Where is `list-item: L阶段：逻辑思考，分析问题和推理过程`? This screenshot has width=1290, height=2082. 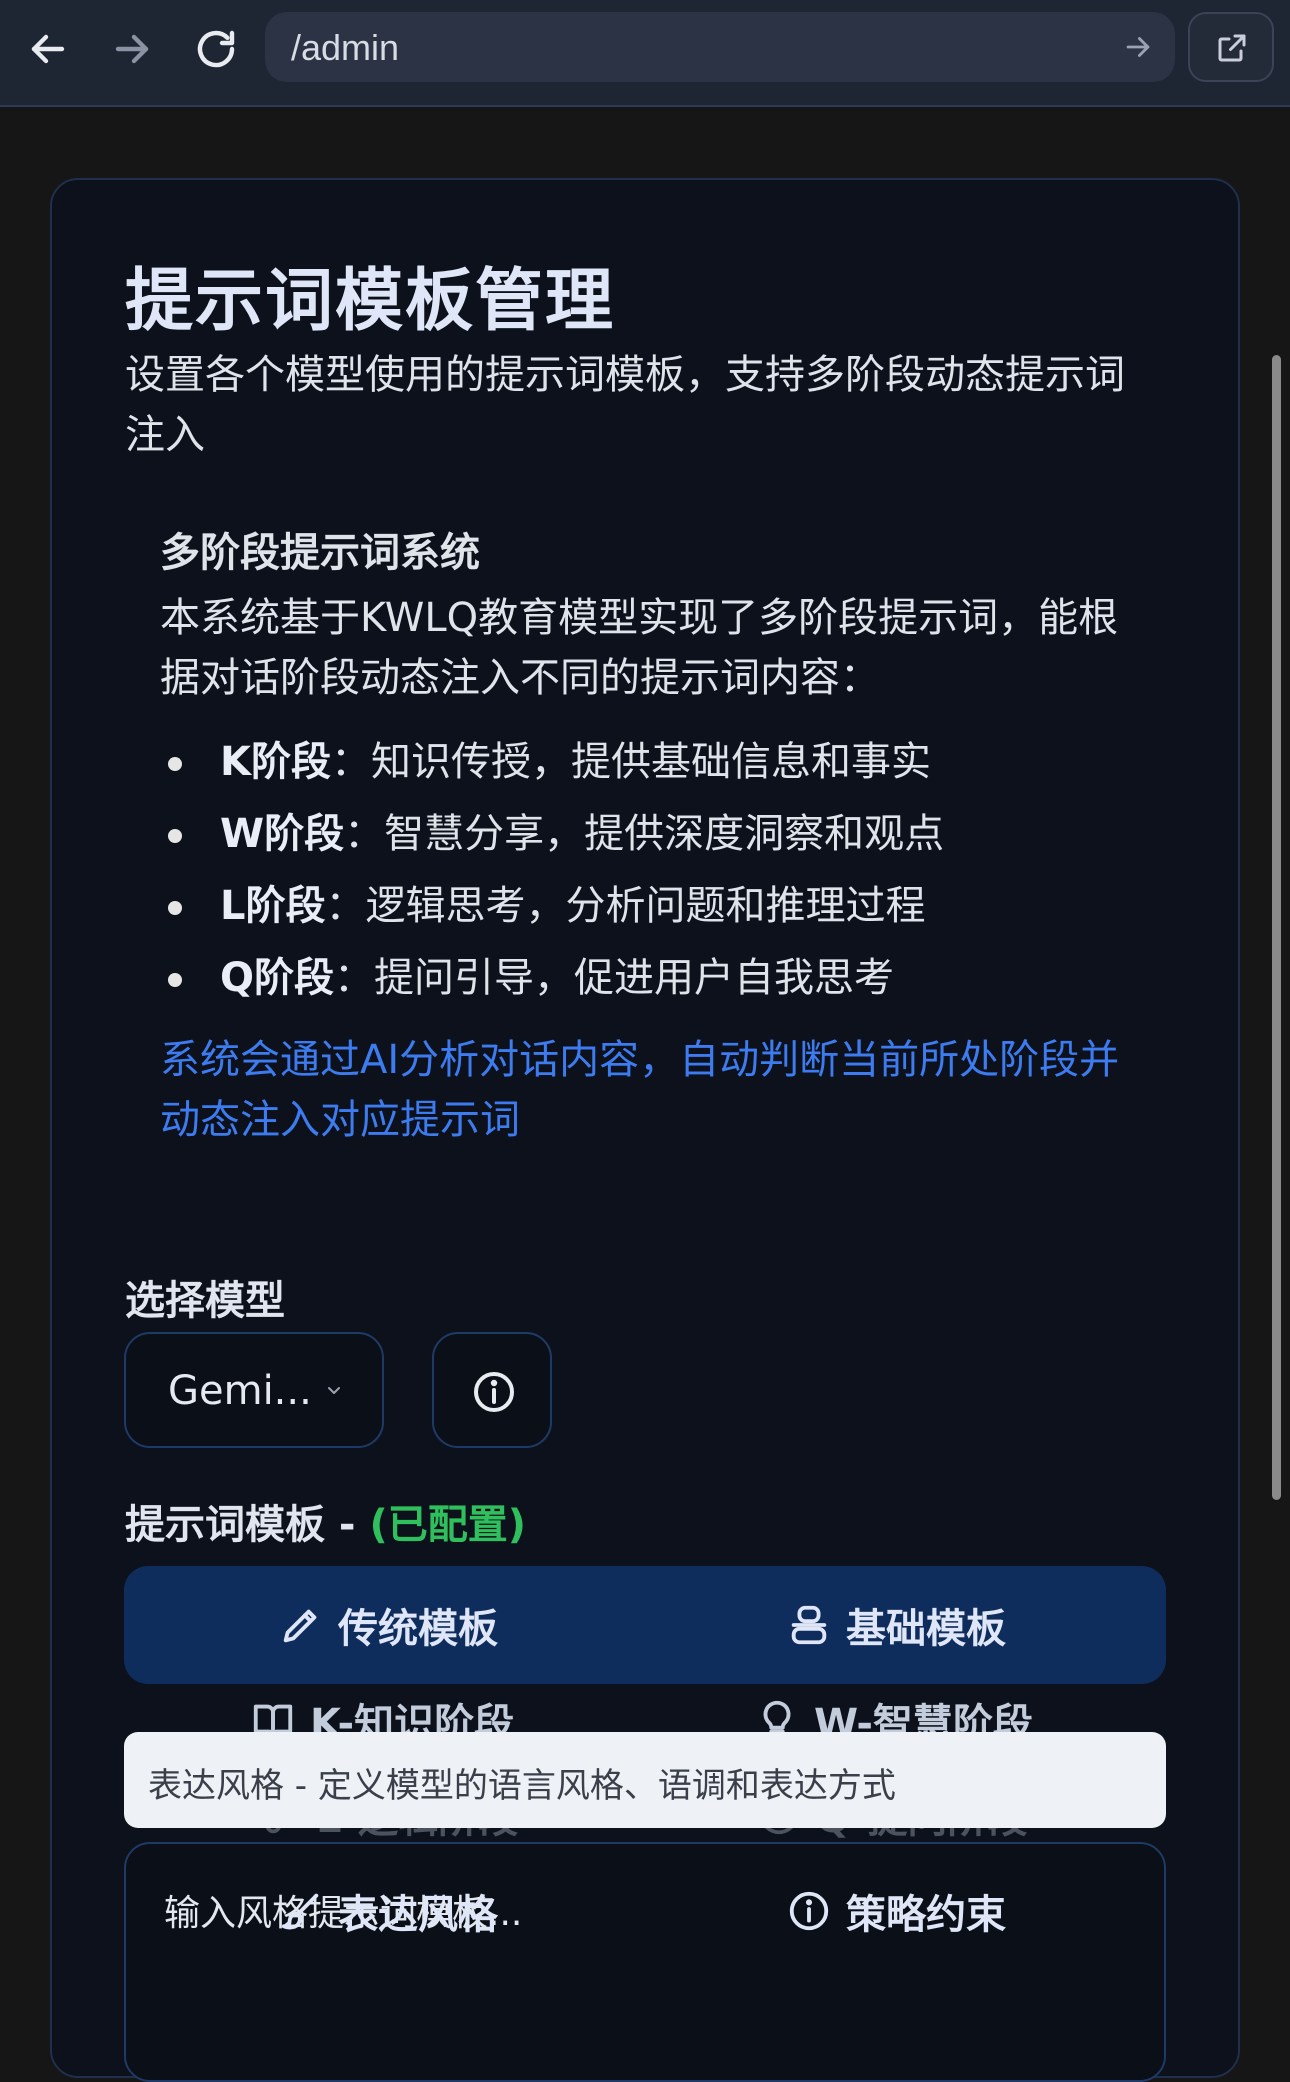 list-item: L阶段：逻辑思考，分析问题和推理过程 is located at coordinates (552, 912).